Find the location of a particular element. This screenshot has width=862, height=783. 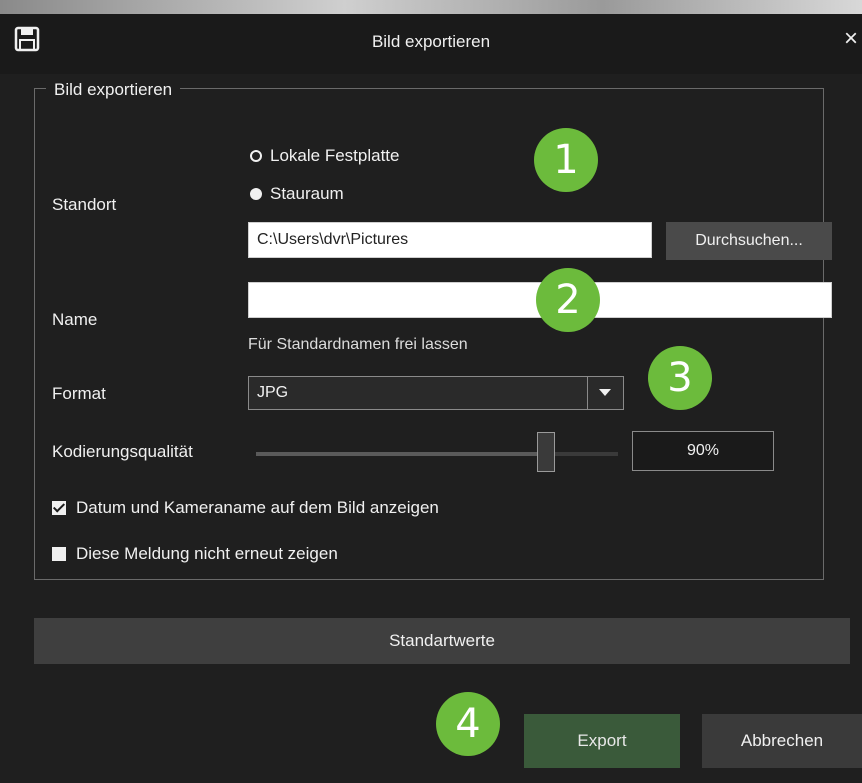

export-button: Export is located at coordinates (602, 741).